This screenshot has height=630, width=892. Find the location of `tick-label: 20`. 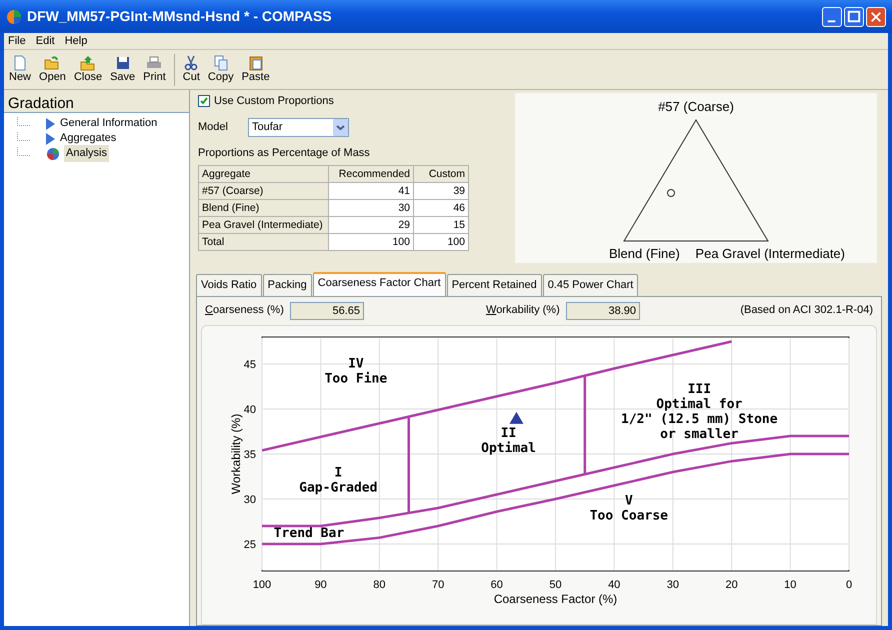

tick-label: 20 is located at coordinates (731, 584).